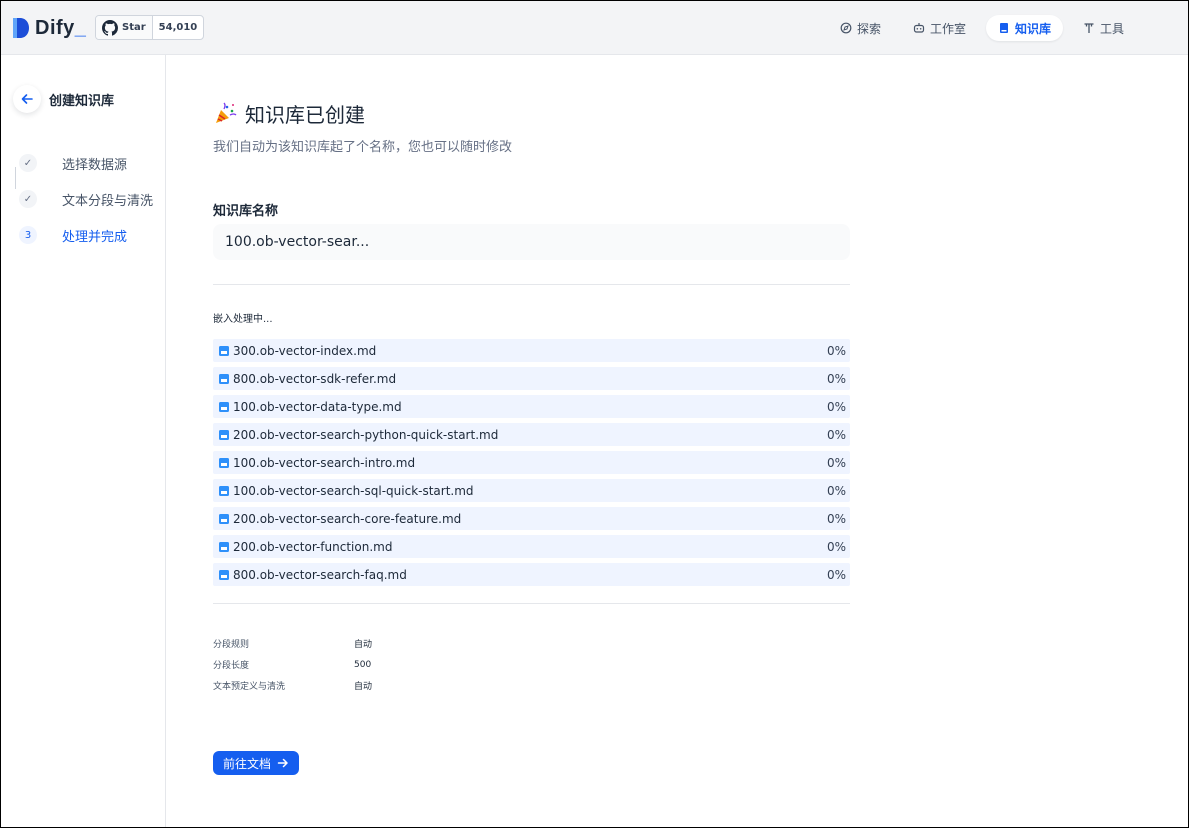 The image size is (1189, 828). What do you see at coordinates (247, 763) in the screenshot?
I see `go-to-documents-label: 前往文档` at bounding box center [247, 763].